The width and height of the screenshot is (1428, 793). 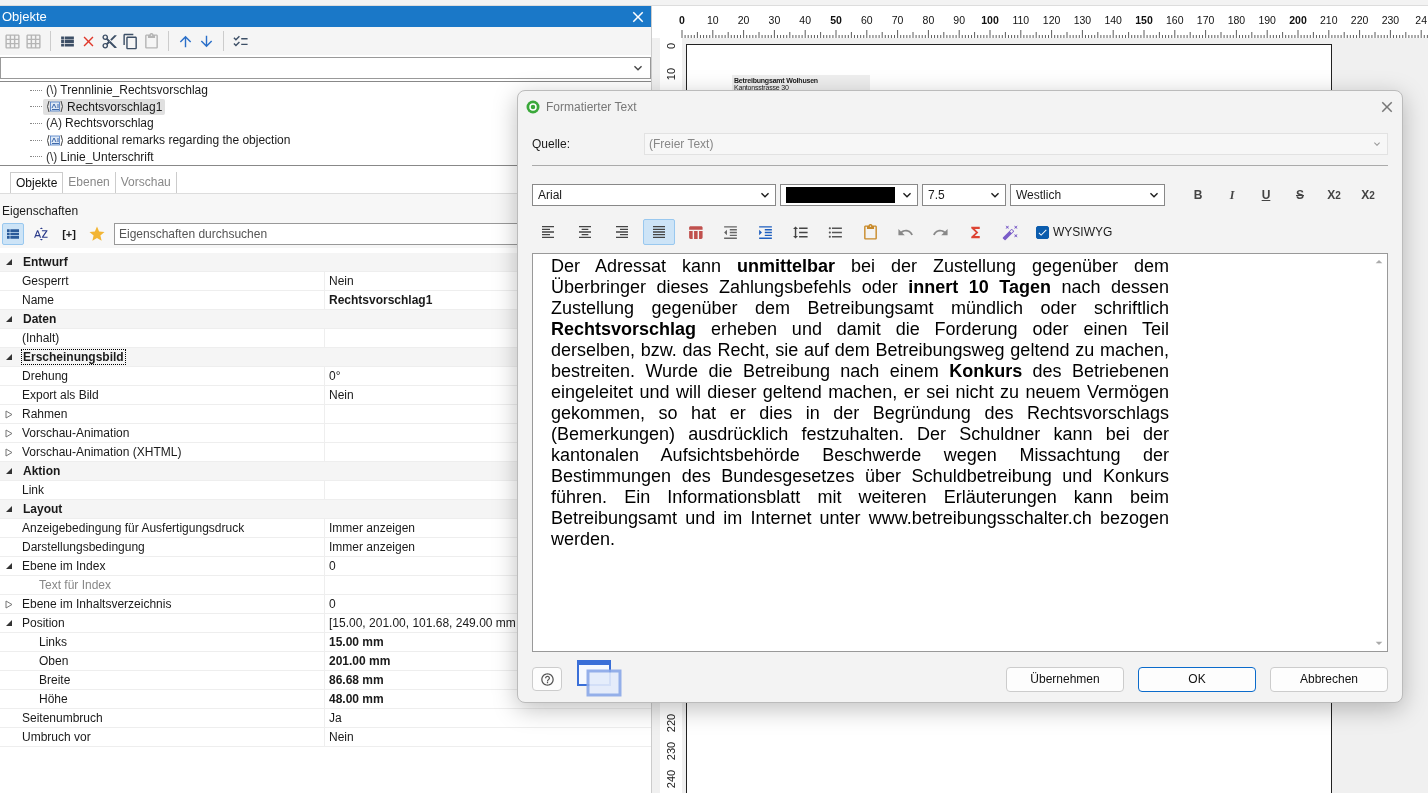 I want to click on dialog-title: Formatierter Text, so click(x=591, y=106).